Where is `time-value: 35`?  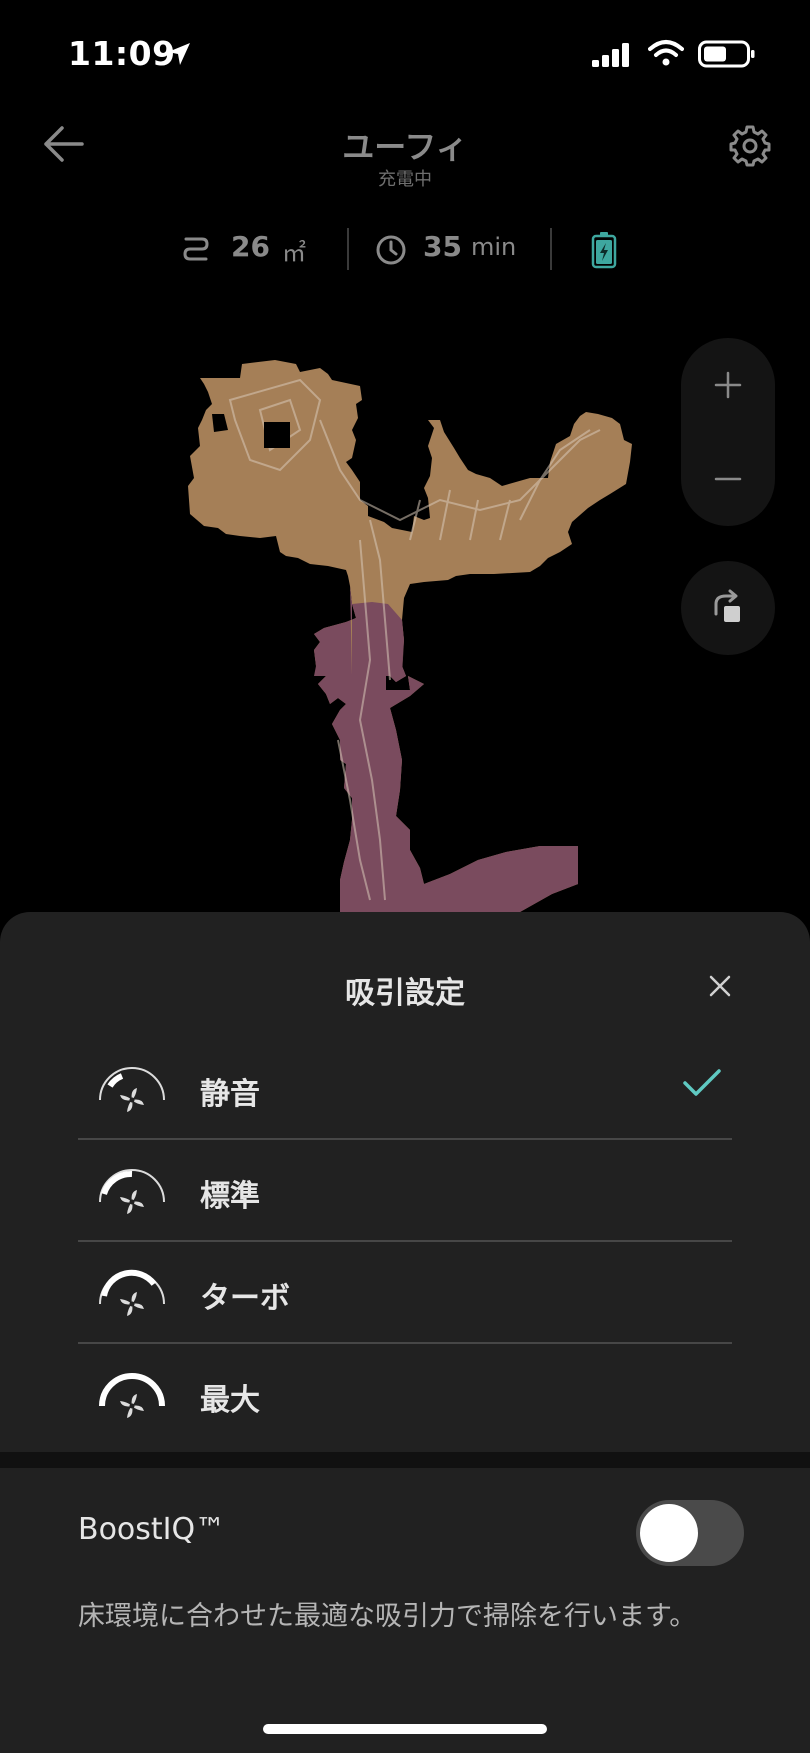
time-value: 35 is located at coordinates (442, 246).